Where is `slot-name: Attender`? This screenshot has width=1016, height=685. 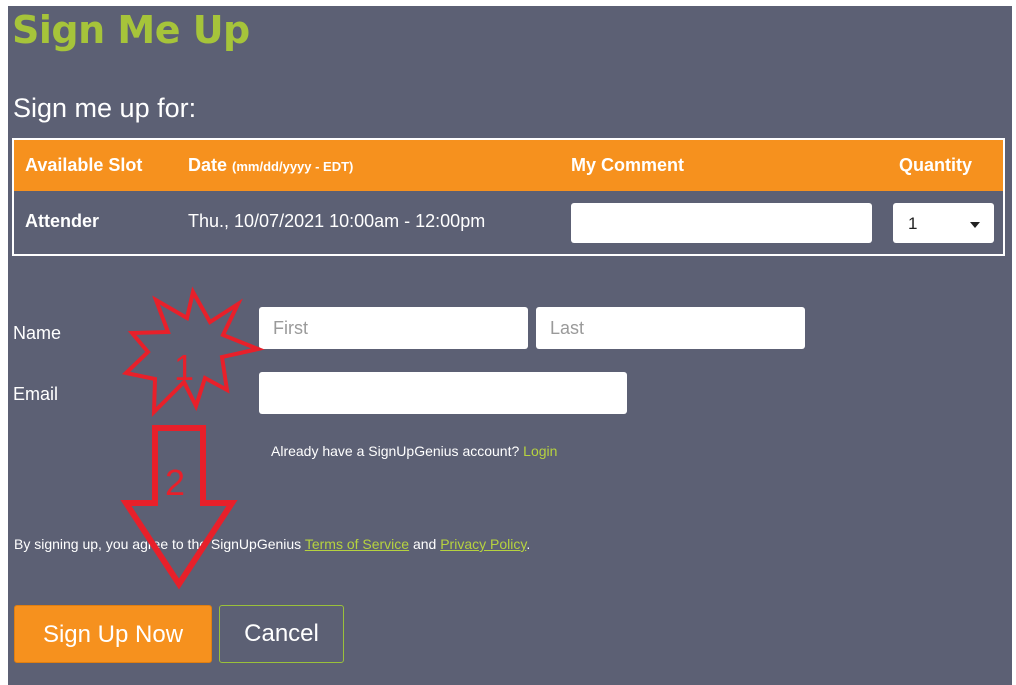
slot-name: Attender is located at coordinates (62, 221).